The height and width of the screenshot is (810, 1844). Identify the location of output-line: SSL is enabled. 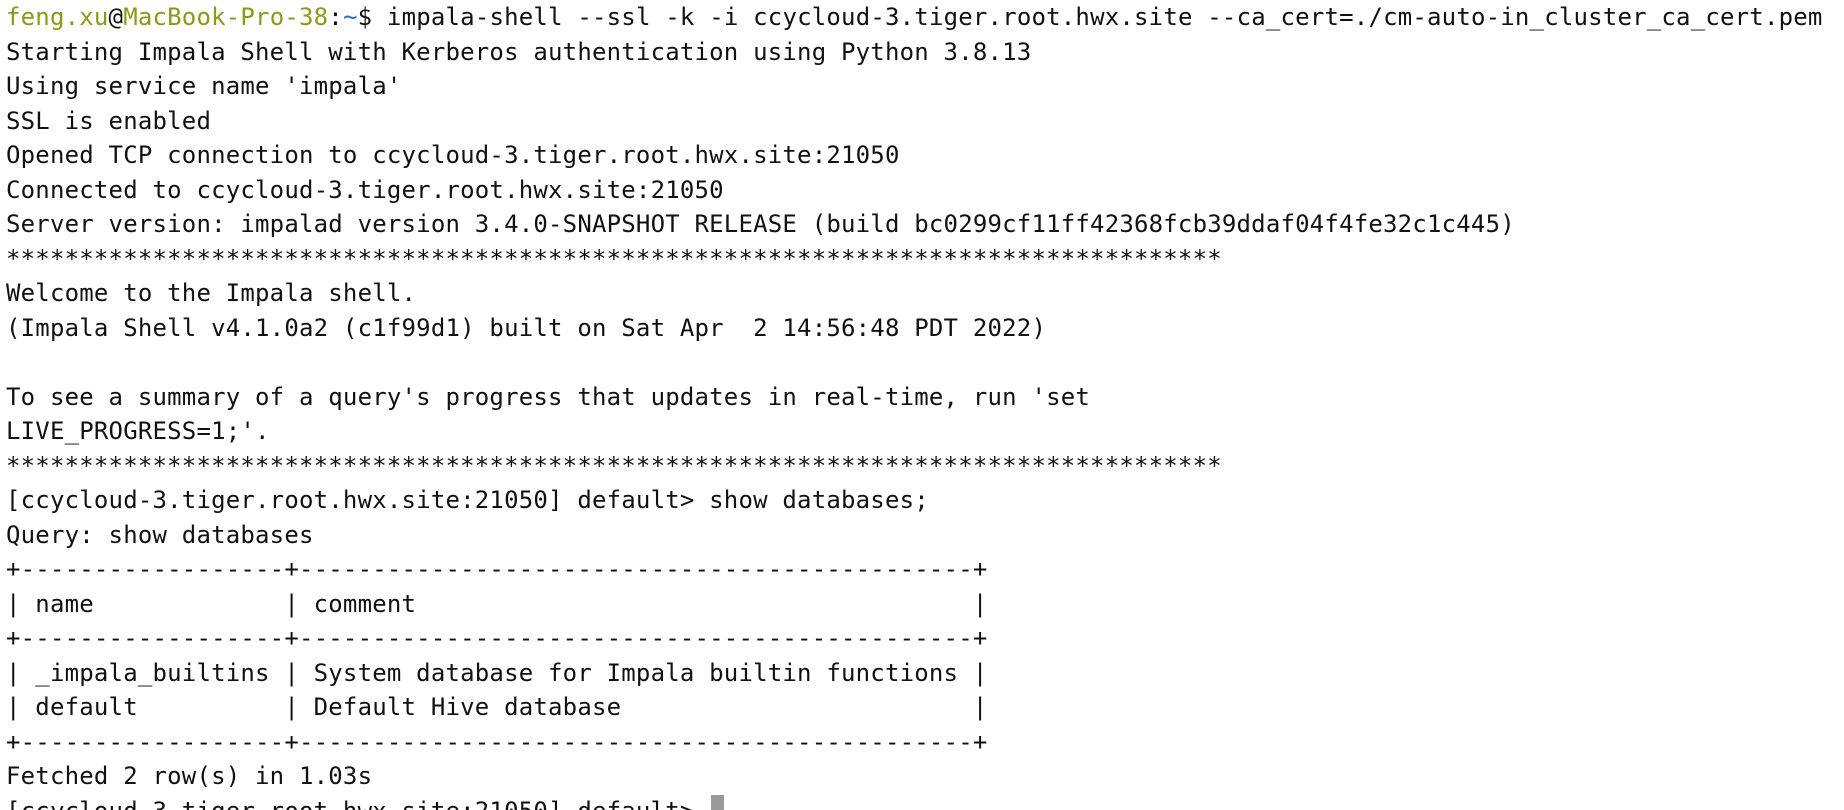
(109, 120).